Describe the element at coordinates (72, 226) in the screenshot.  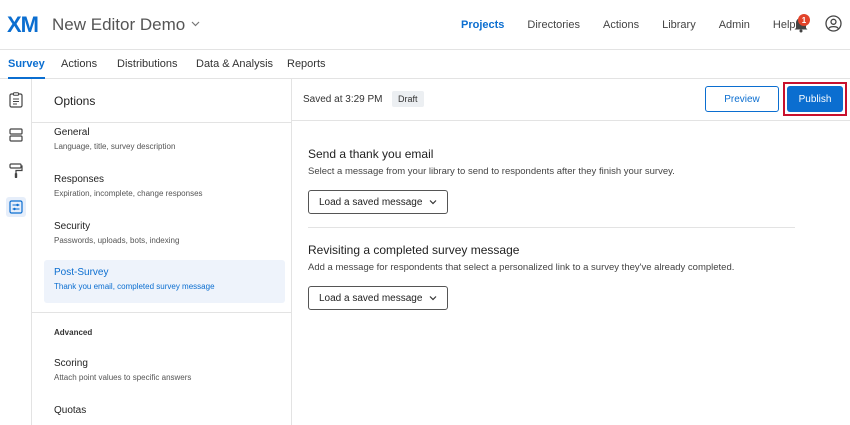
I see `option-title: Security` at that location.